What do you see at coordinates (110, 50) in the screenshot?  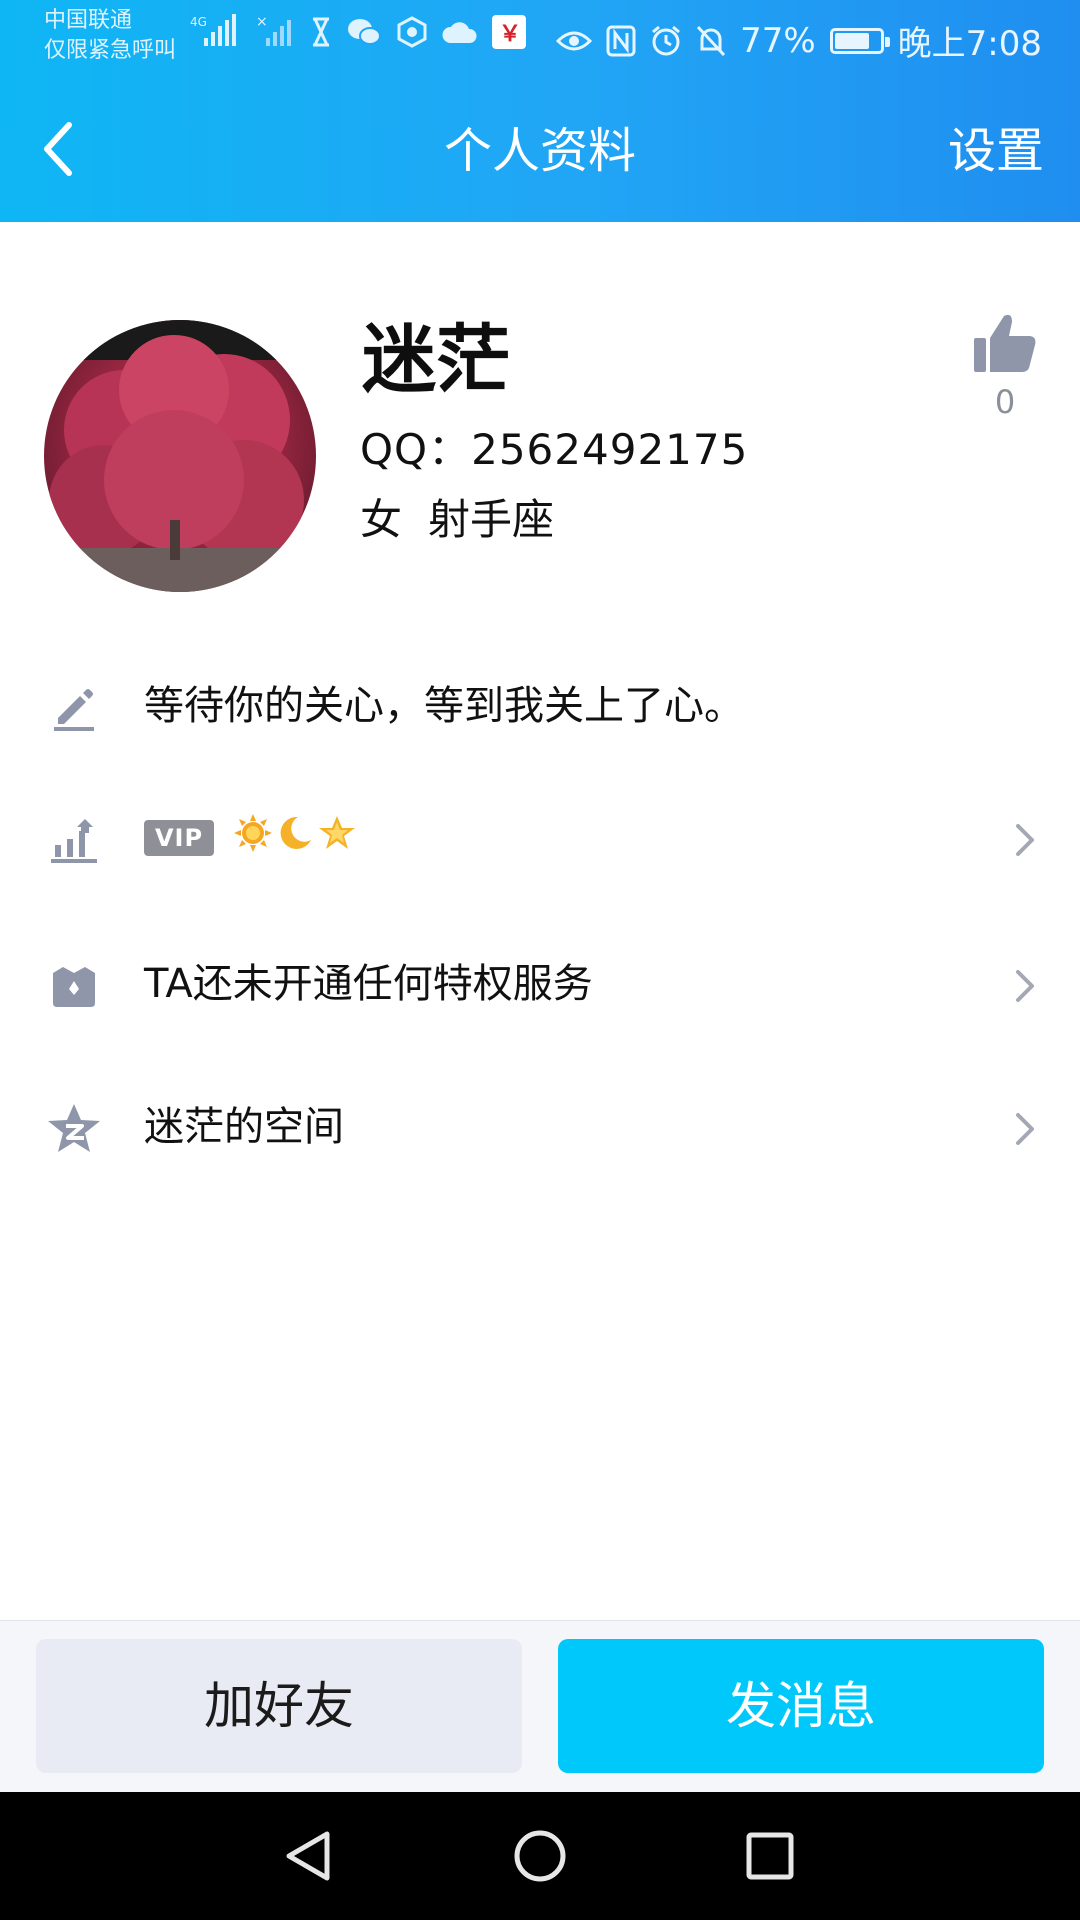 I see `carrier-status: 仅限紧急呼叫` at bounding box center [110, 50].